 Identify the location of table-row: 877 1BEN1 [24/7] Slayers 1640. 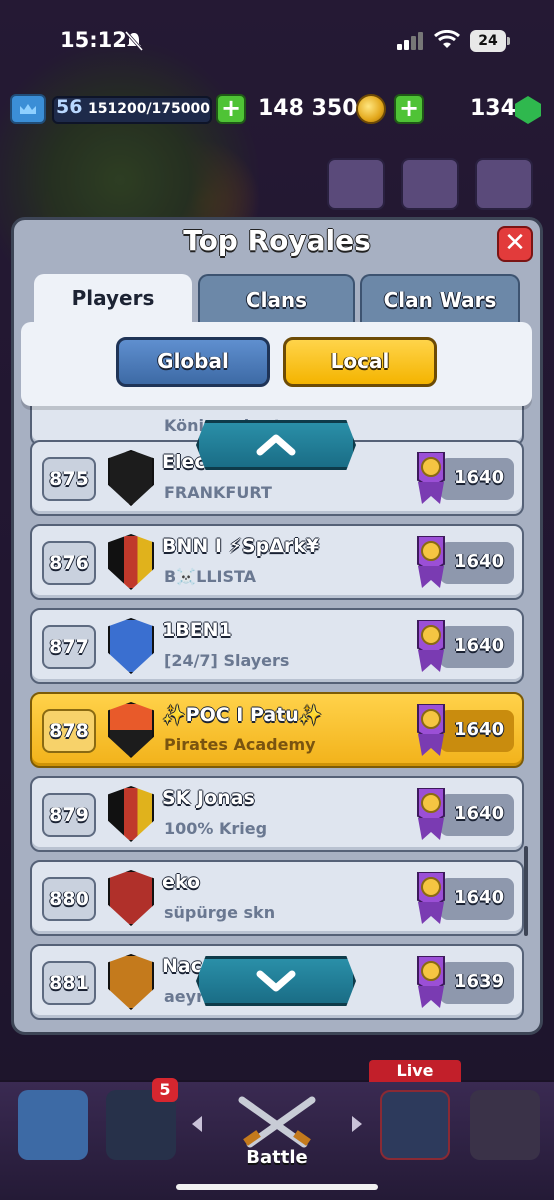
(277, 646).